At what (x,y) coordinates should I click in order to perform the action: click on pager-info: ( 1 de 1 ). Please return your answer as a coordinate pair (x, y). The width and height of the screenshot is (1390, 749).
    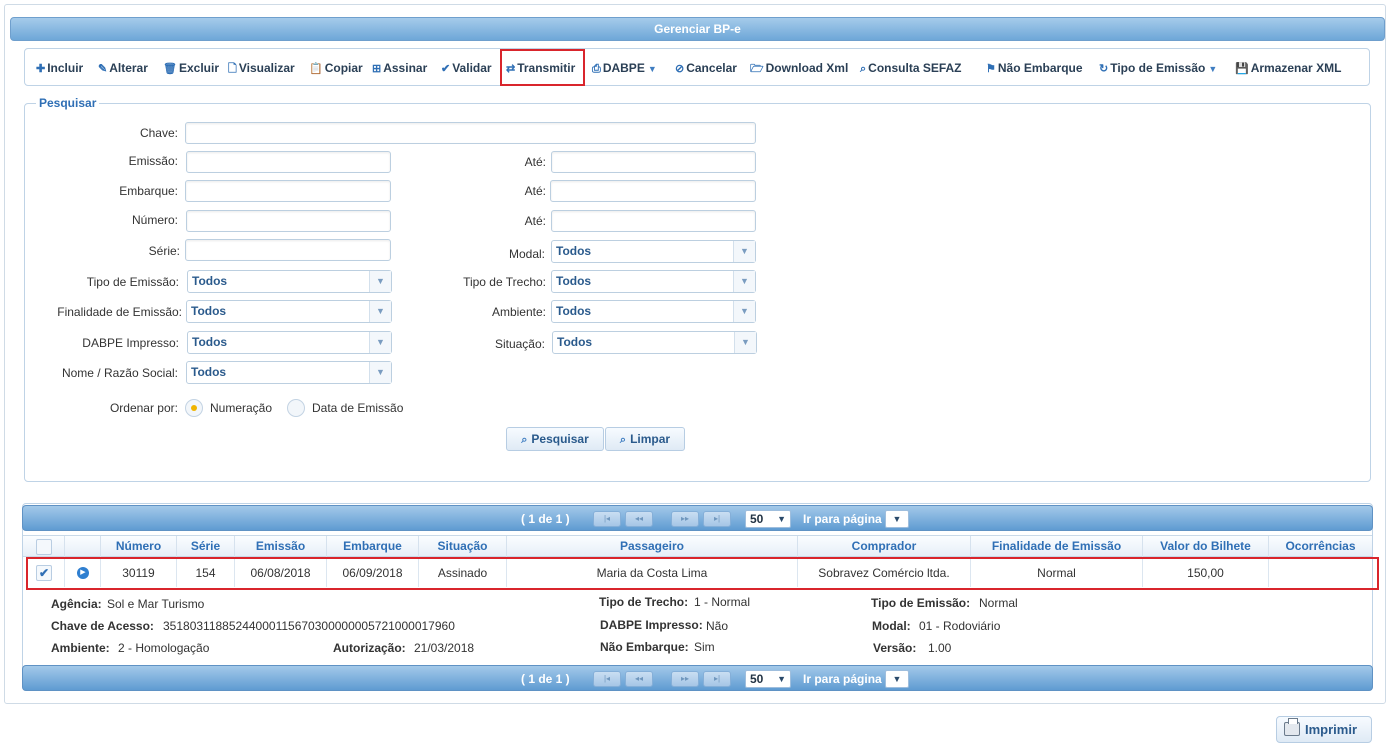
    Looking at the image, I should click on (545, 679).